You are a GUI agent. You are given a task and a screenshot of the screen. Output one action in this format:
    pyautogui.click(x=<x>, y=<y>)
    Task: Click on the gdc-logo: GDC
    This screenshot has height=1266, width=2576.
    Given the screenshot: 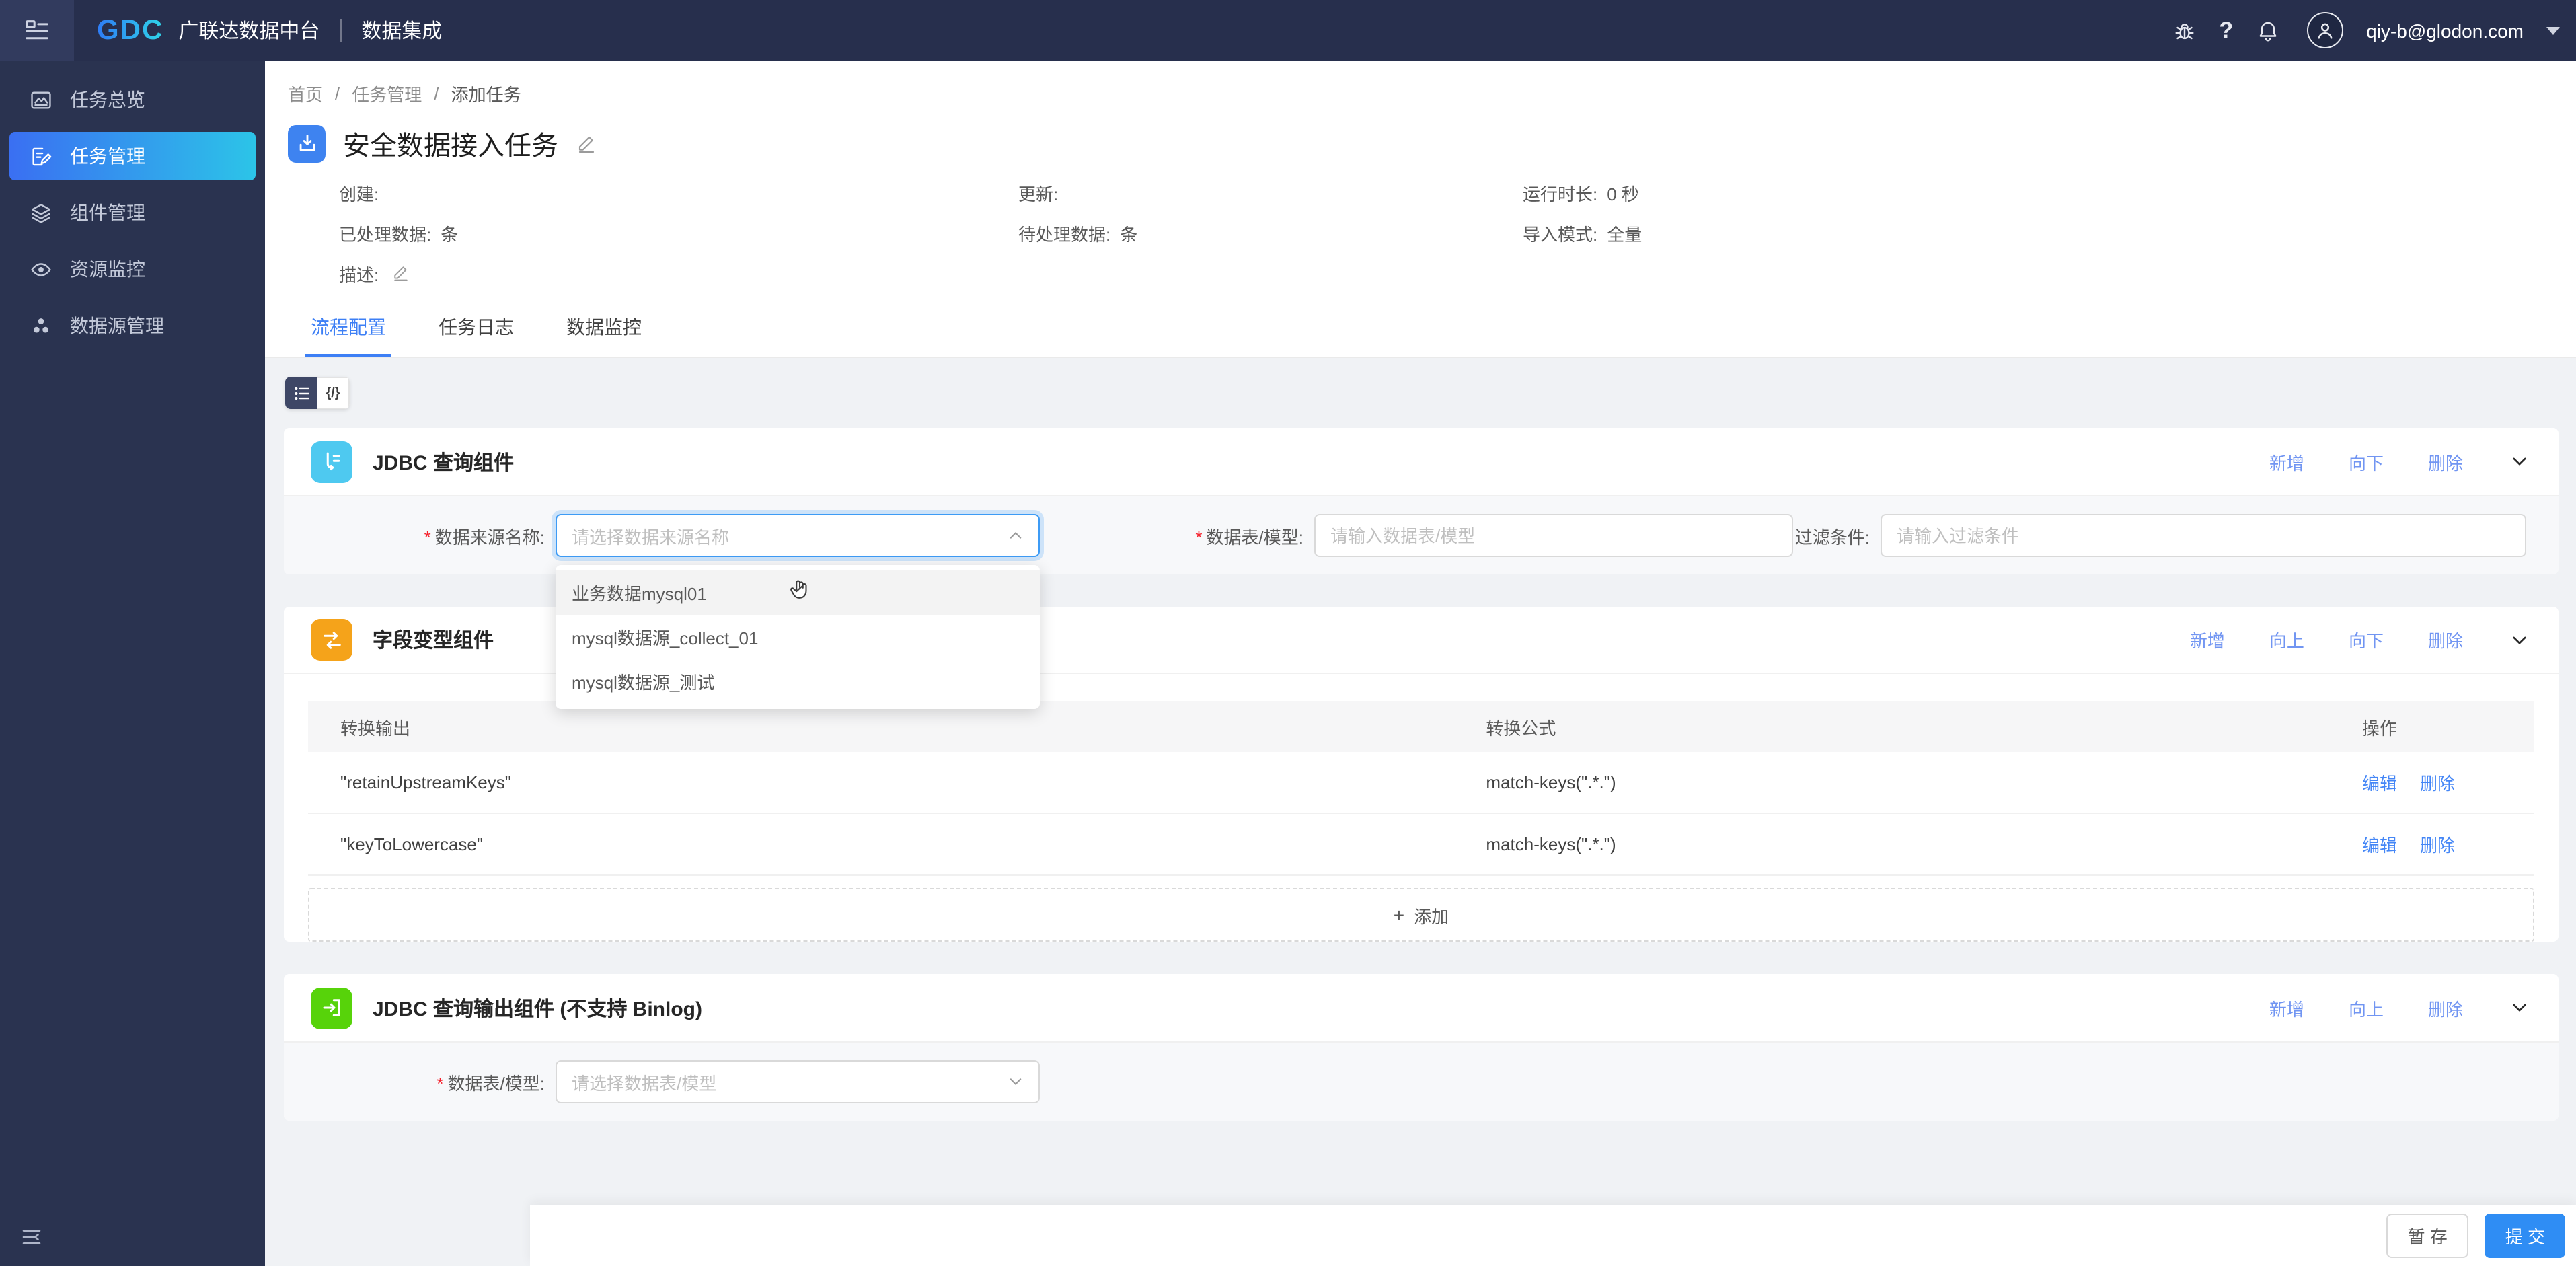 What is the action you would take?
    pyautogui.click(x=130, y=30)
    